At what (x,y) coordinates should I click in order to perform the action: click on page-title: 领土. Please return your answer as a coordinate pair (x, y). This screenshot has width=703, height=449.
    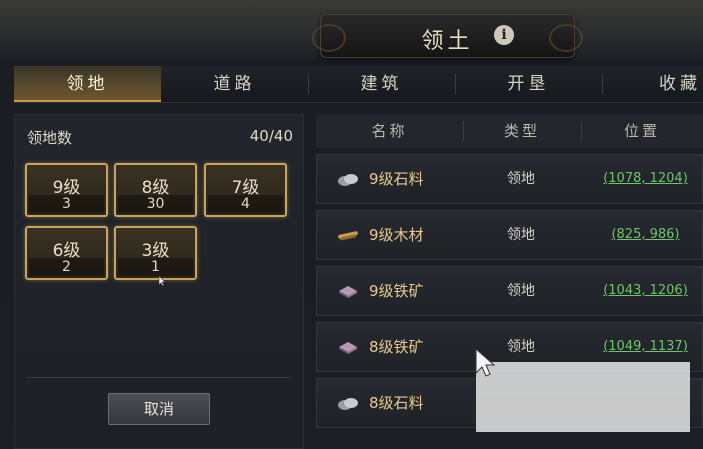
    Looking at the image, I should click on (447, 41).